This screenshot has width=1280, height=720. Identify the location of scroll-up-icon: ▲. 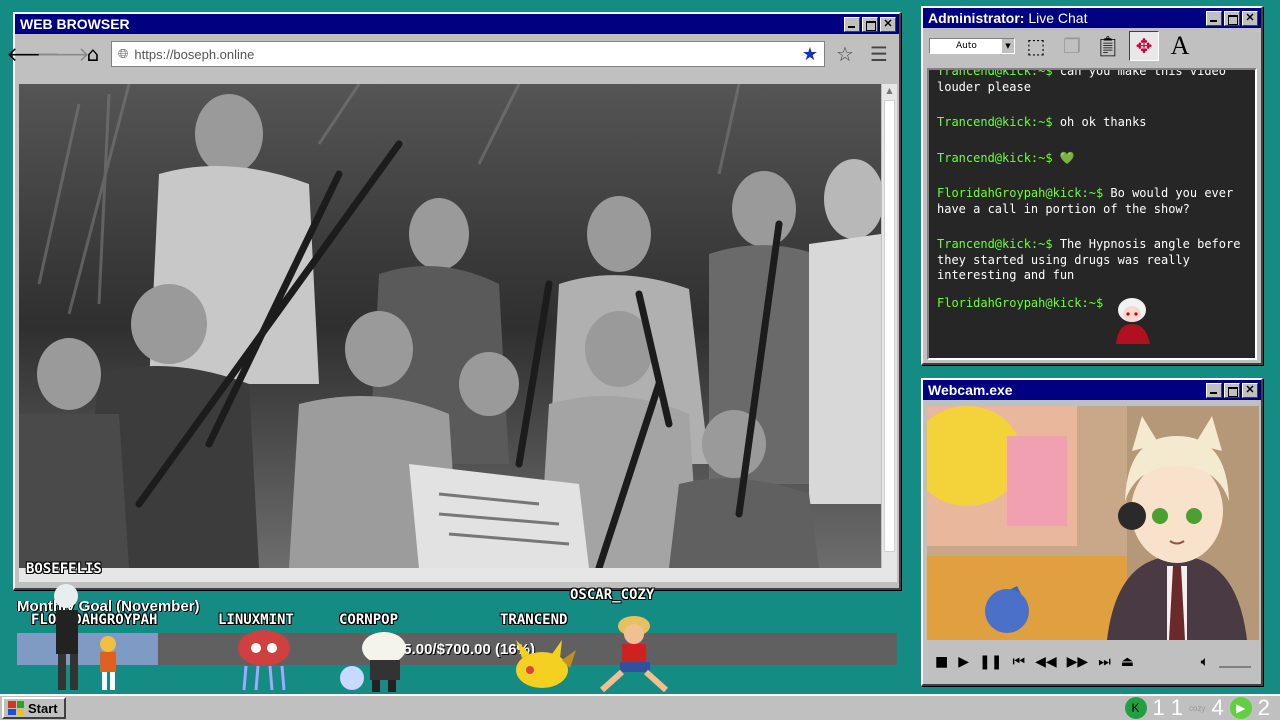
(889, 91).